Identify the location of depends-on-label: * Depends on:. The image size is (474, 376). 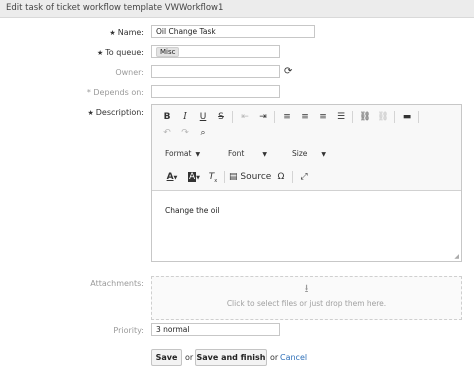
(115, 92).